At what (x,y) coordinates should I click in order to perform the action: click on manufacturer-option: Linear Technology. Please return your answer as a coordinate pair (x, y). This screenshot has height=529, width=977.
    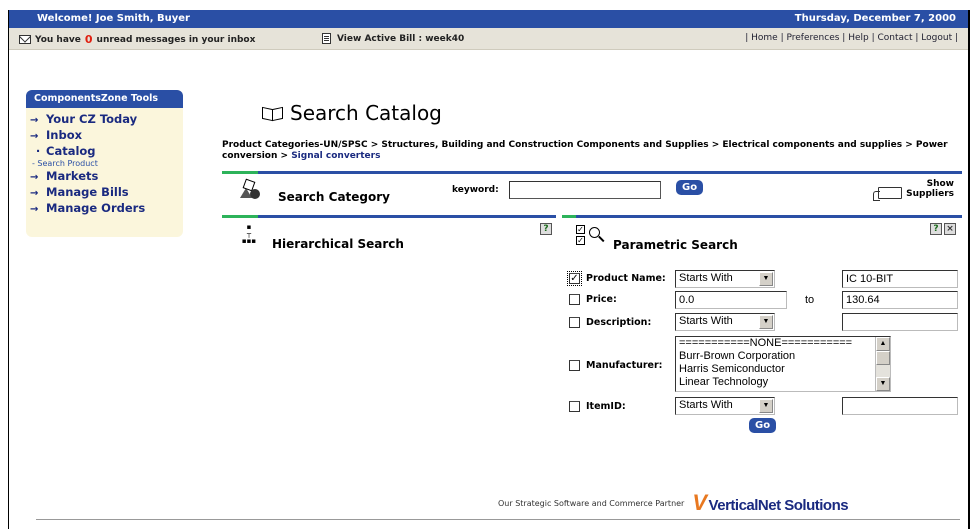
    Looking at the image, I should click on (783, 382).